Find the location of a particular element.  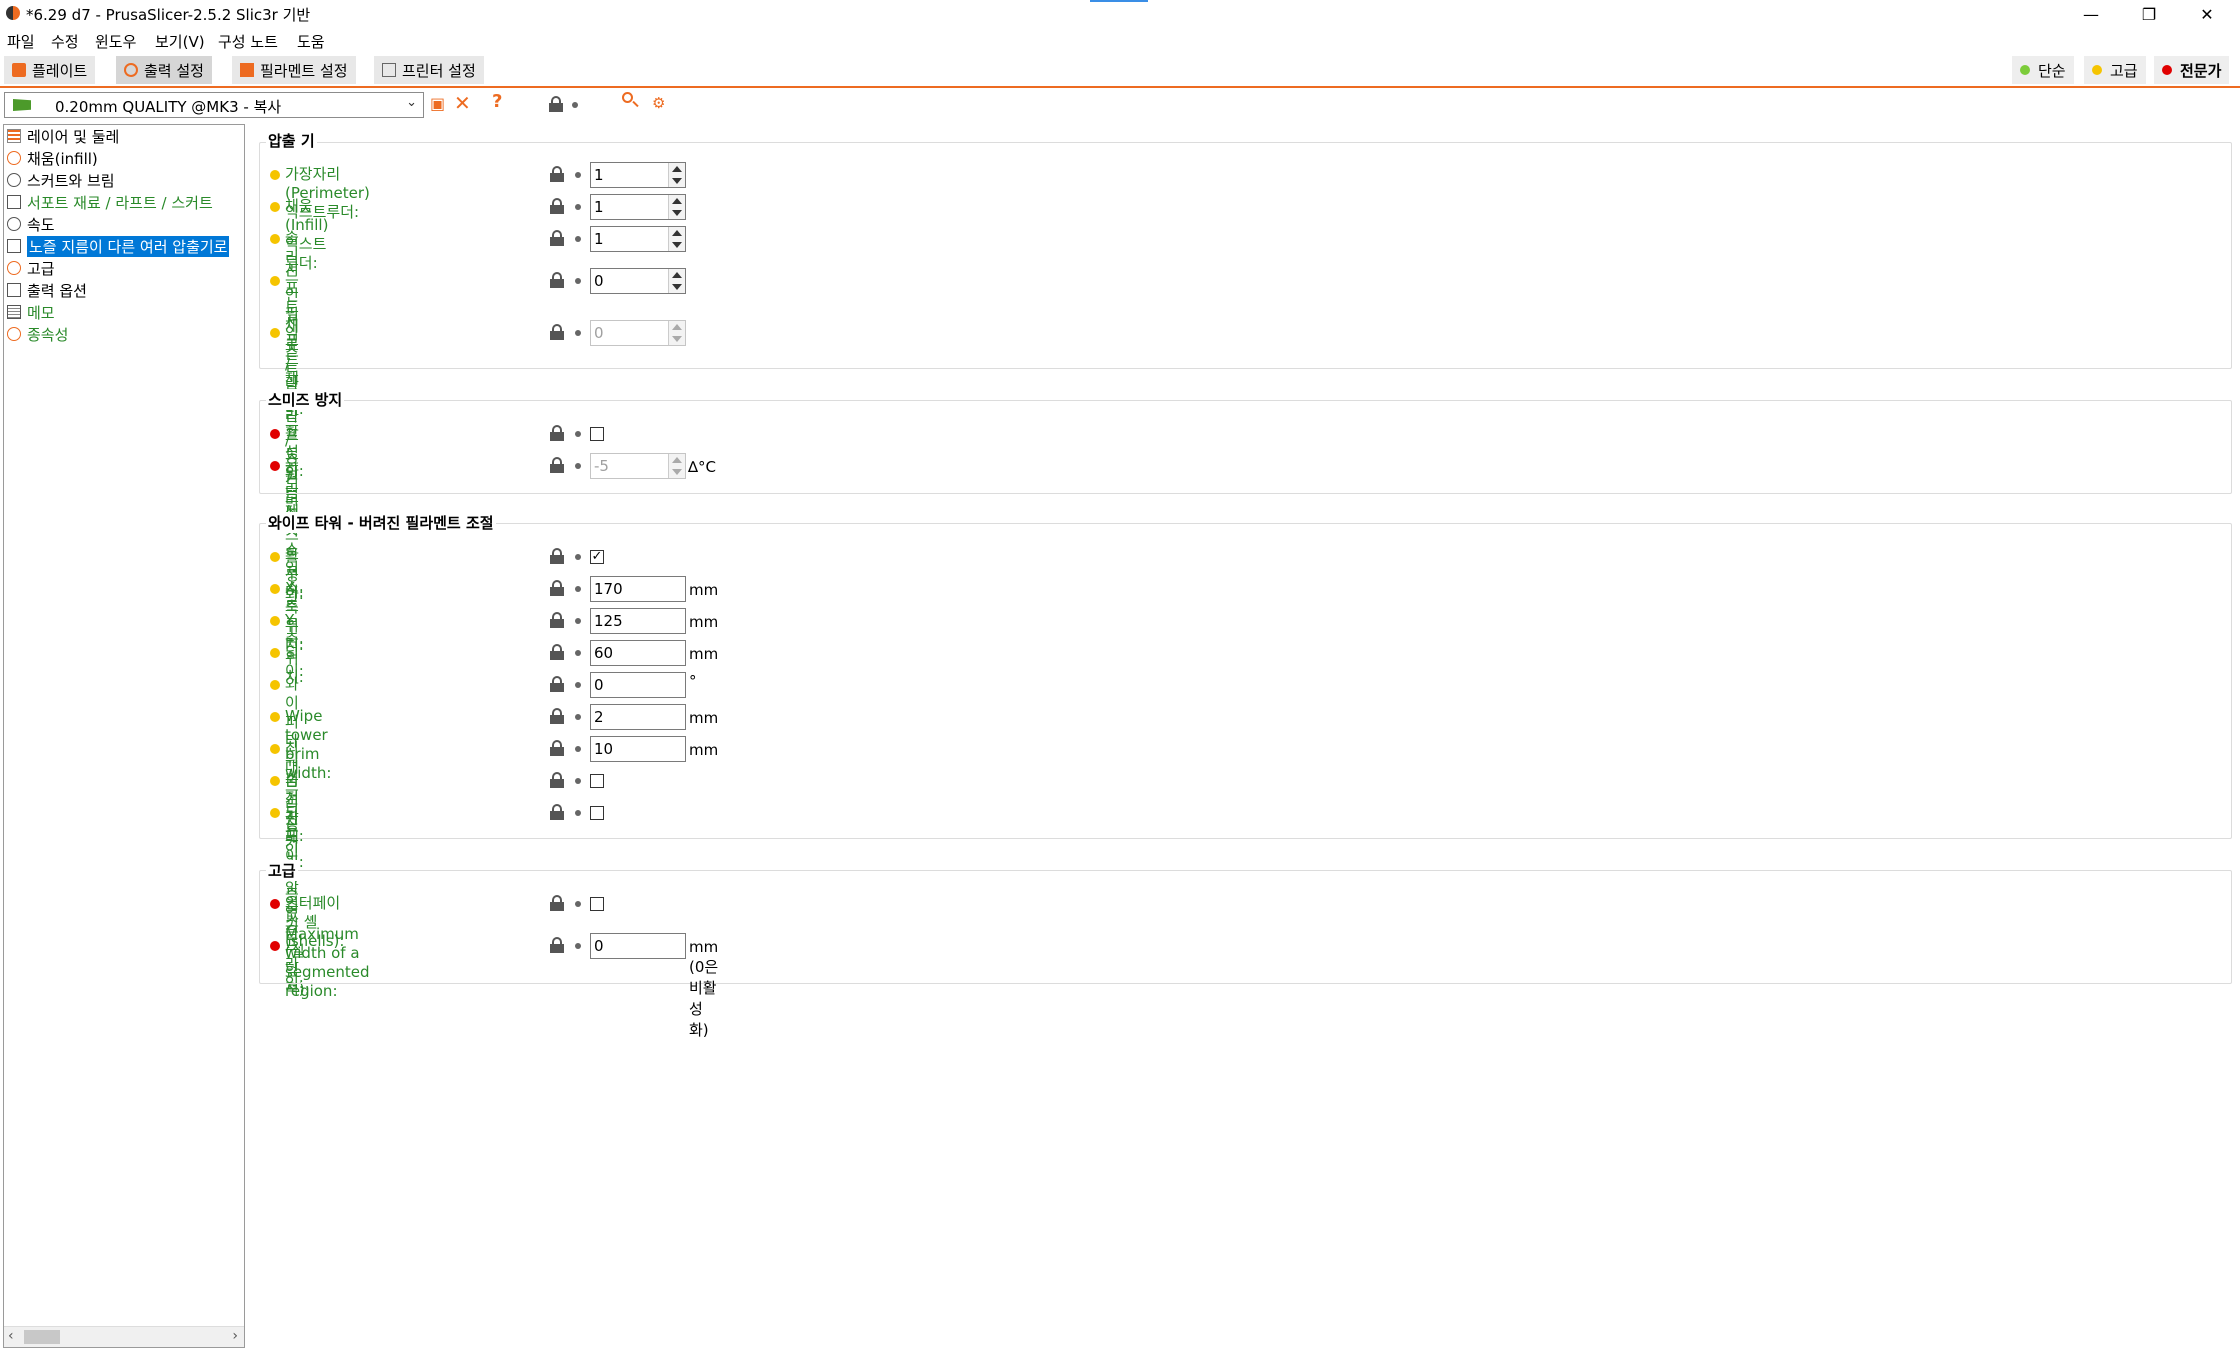

close-button: ✕ is located at coordinates (2207, 14).